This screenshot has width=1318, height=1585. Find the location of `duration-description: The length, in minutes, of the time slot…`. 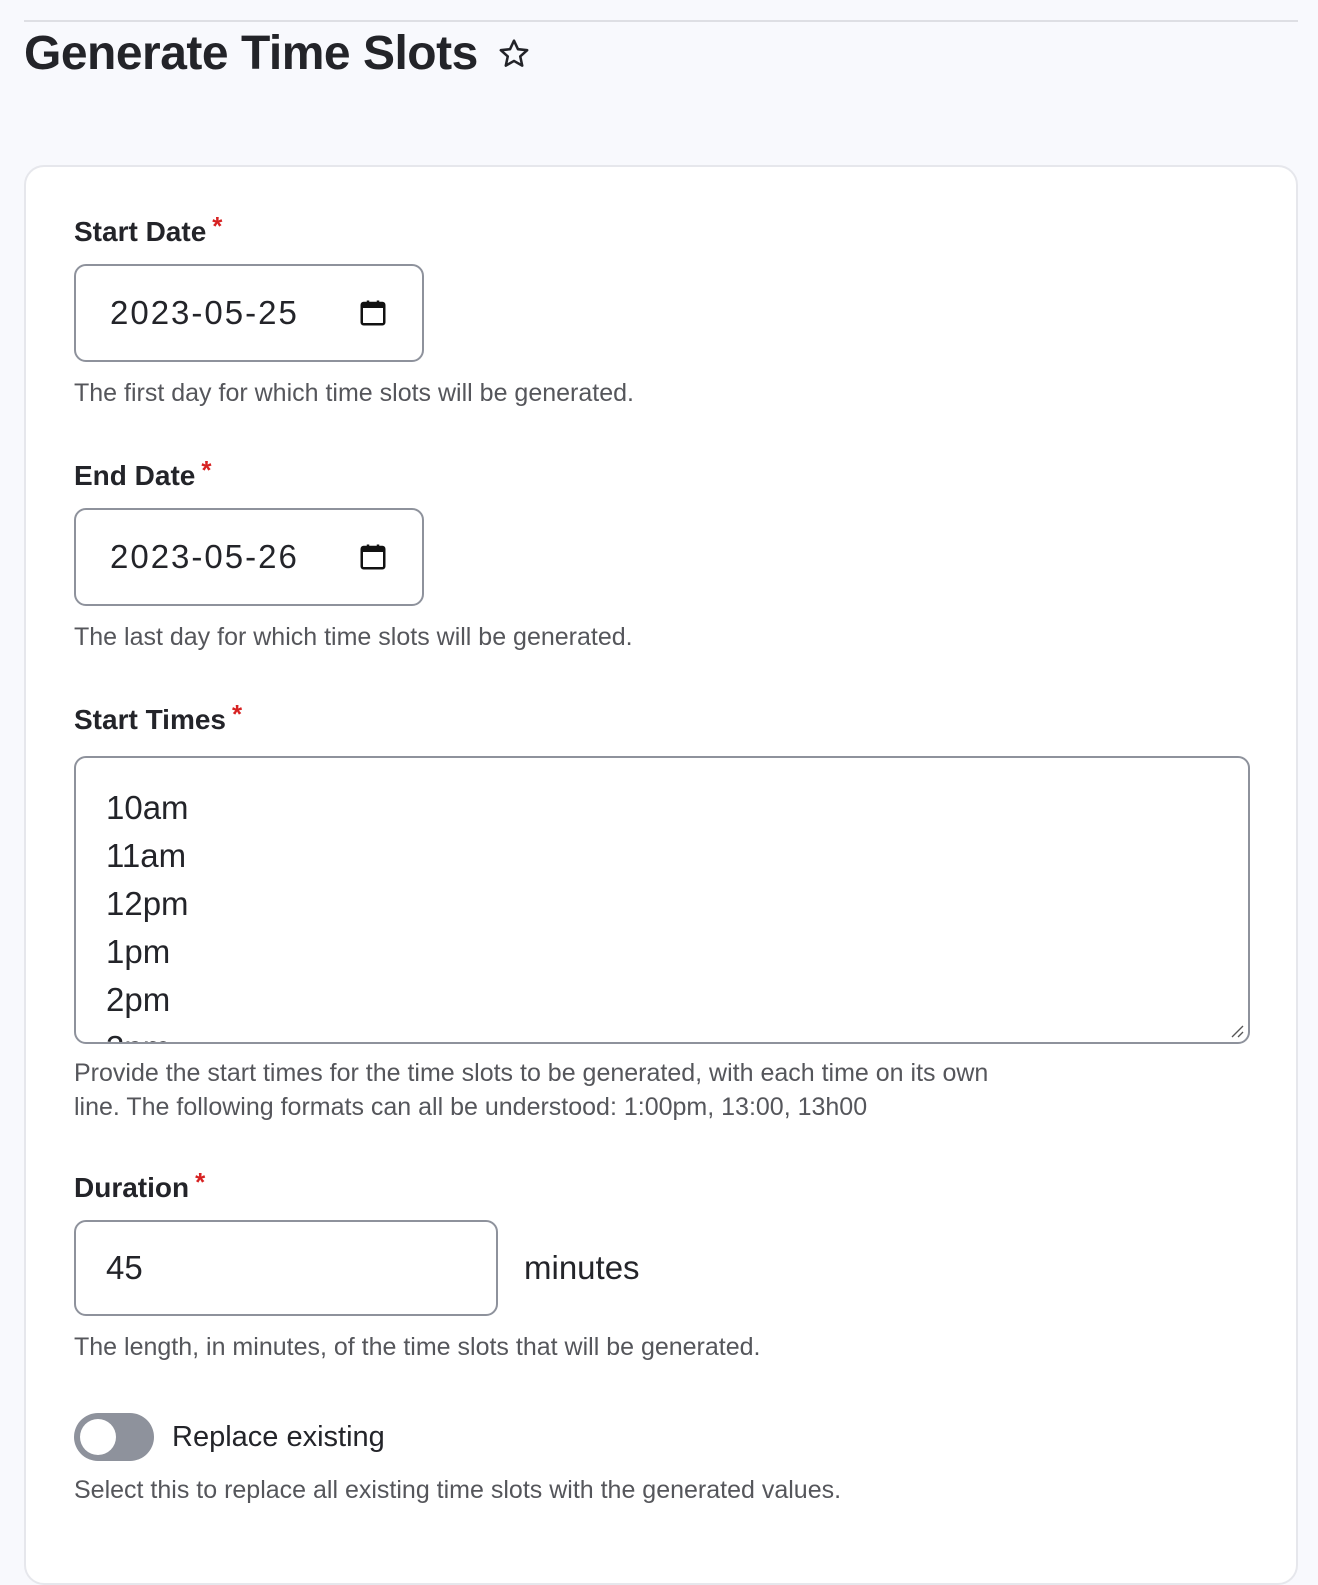

duration-description: The length, in minutes, of the time slot… is located at coordinates (417, 1347).